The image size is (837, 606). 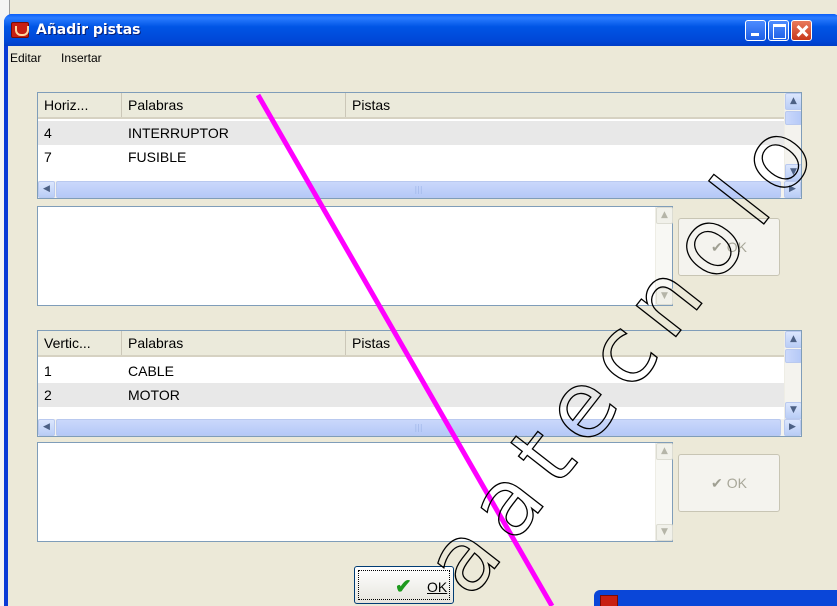 What do you see at coordinates (25, 58) in the screenshot?
I see `menu-editar: Editar` at bounding box center [25, 58].